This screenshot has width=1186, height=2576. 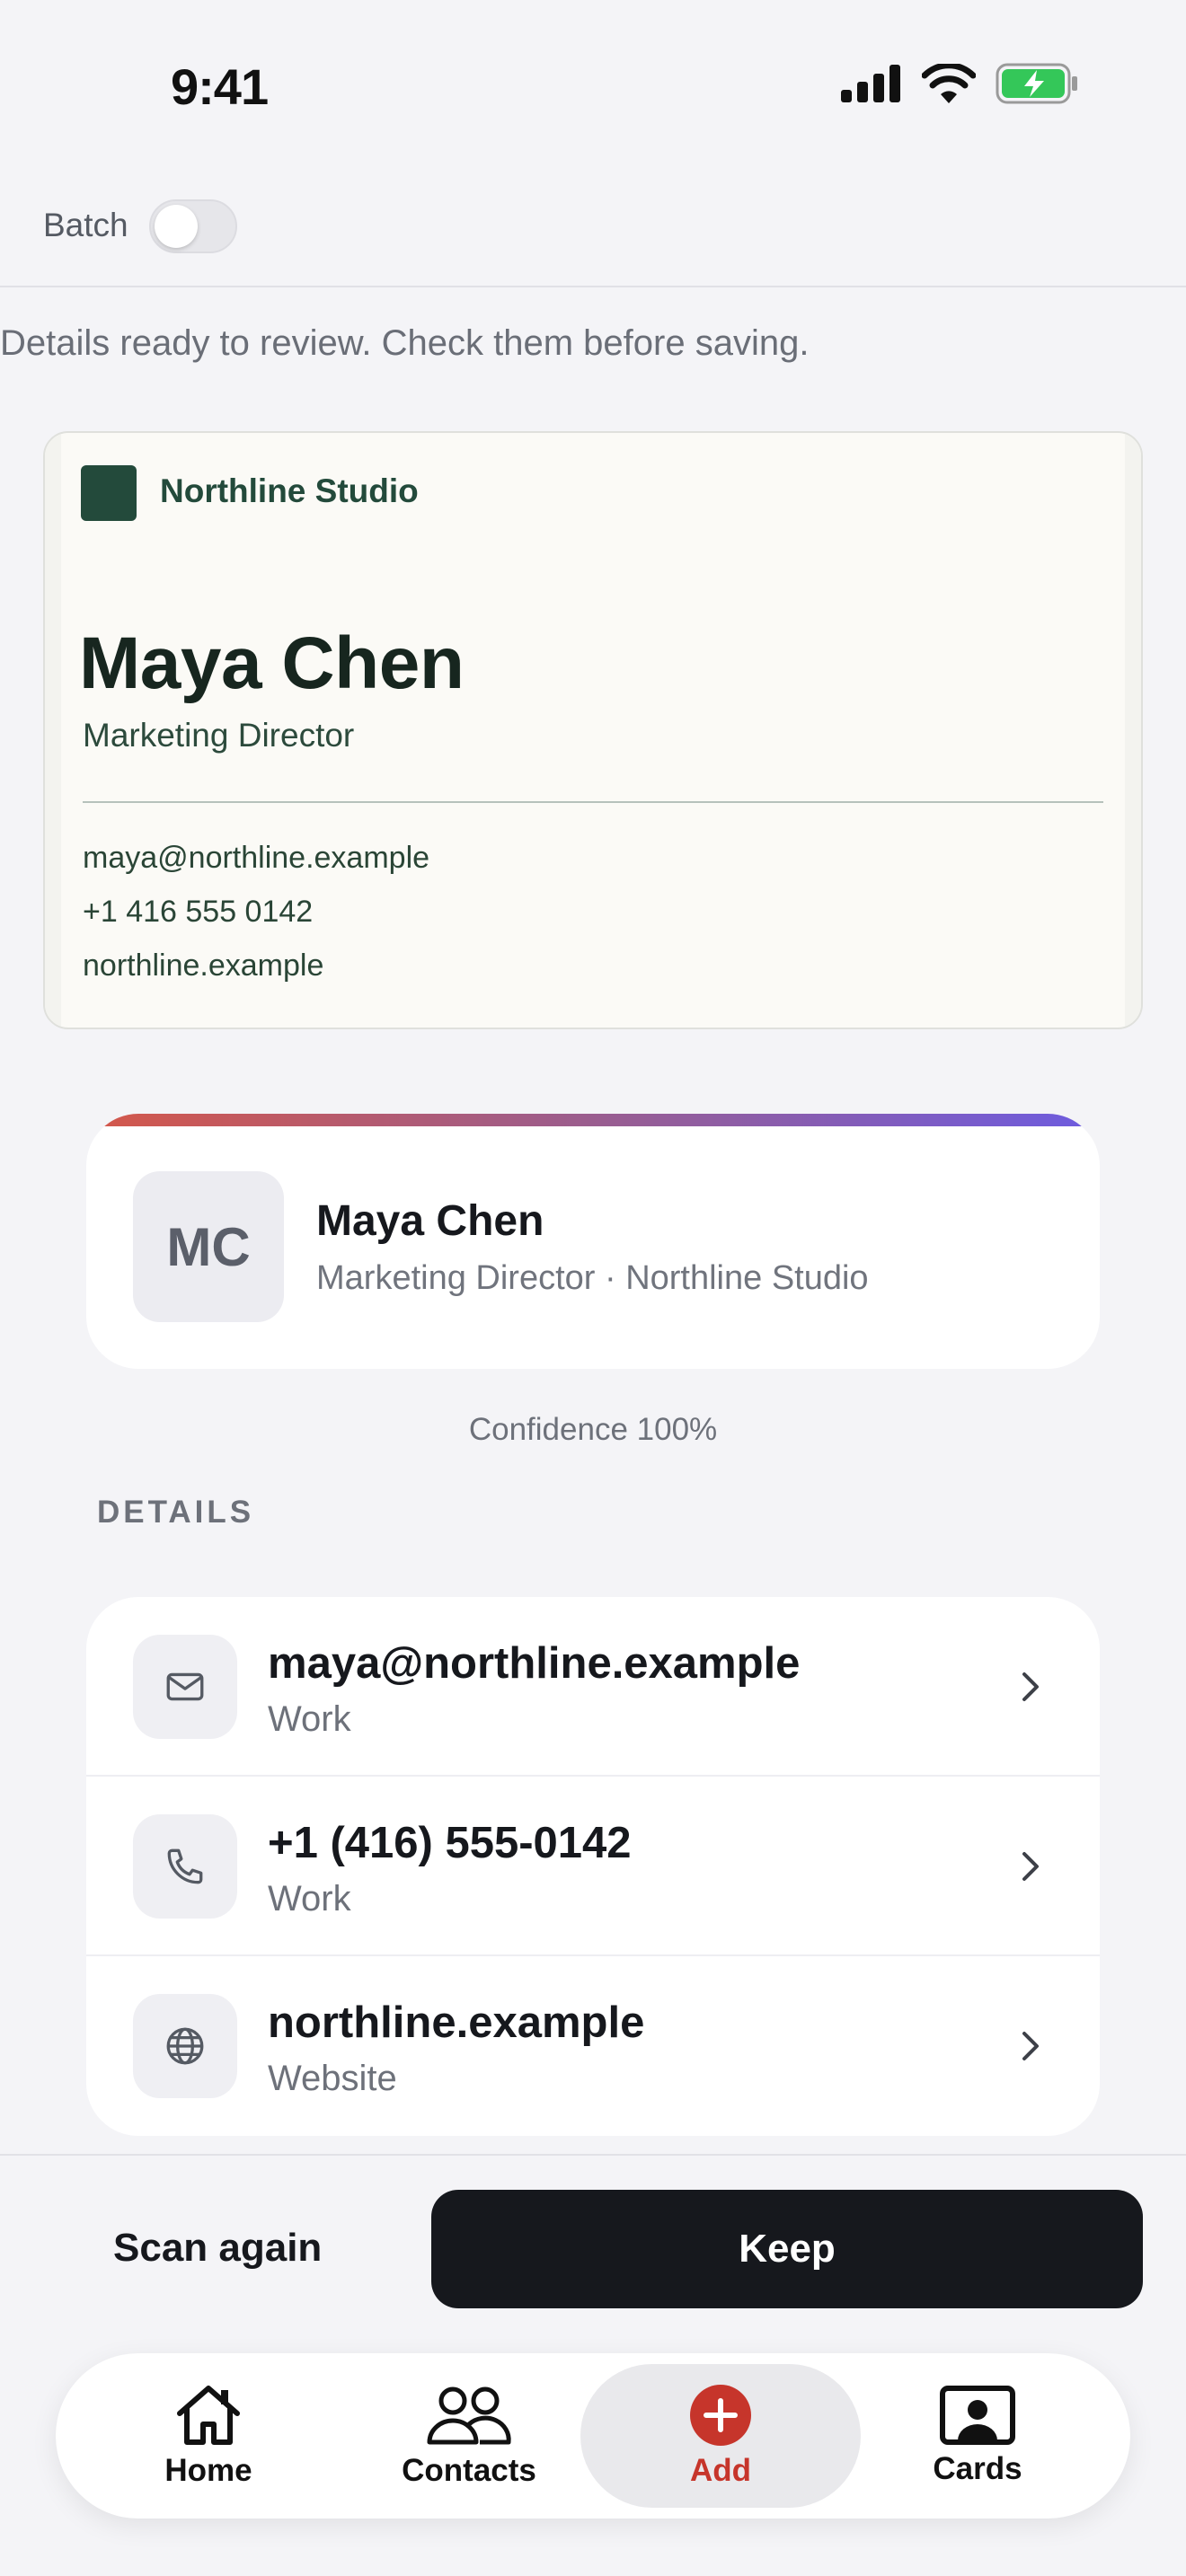 What do you see at coordinates (593, 1120) in the screenshot?
I see `summary-gradient-bar` at bounding box center [593, 1120].